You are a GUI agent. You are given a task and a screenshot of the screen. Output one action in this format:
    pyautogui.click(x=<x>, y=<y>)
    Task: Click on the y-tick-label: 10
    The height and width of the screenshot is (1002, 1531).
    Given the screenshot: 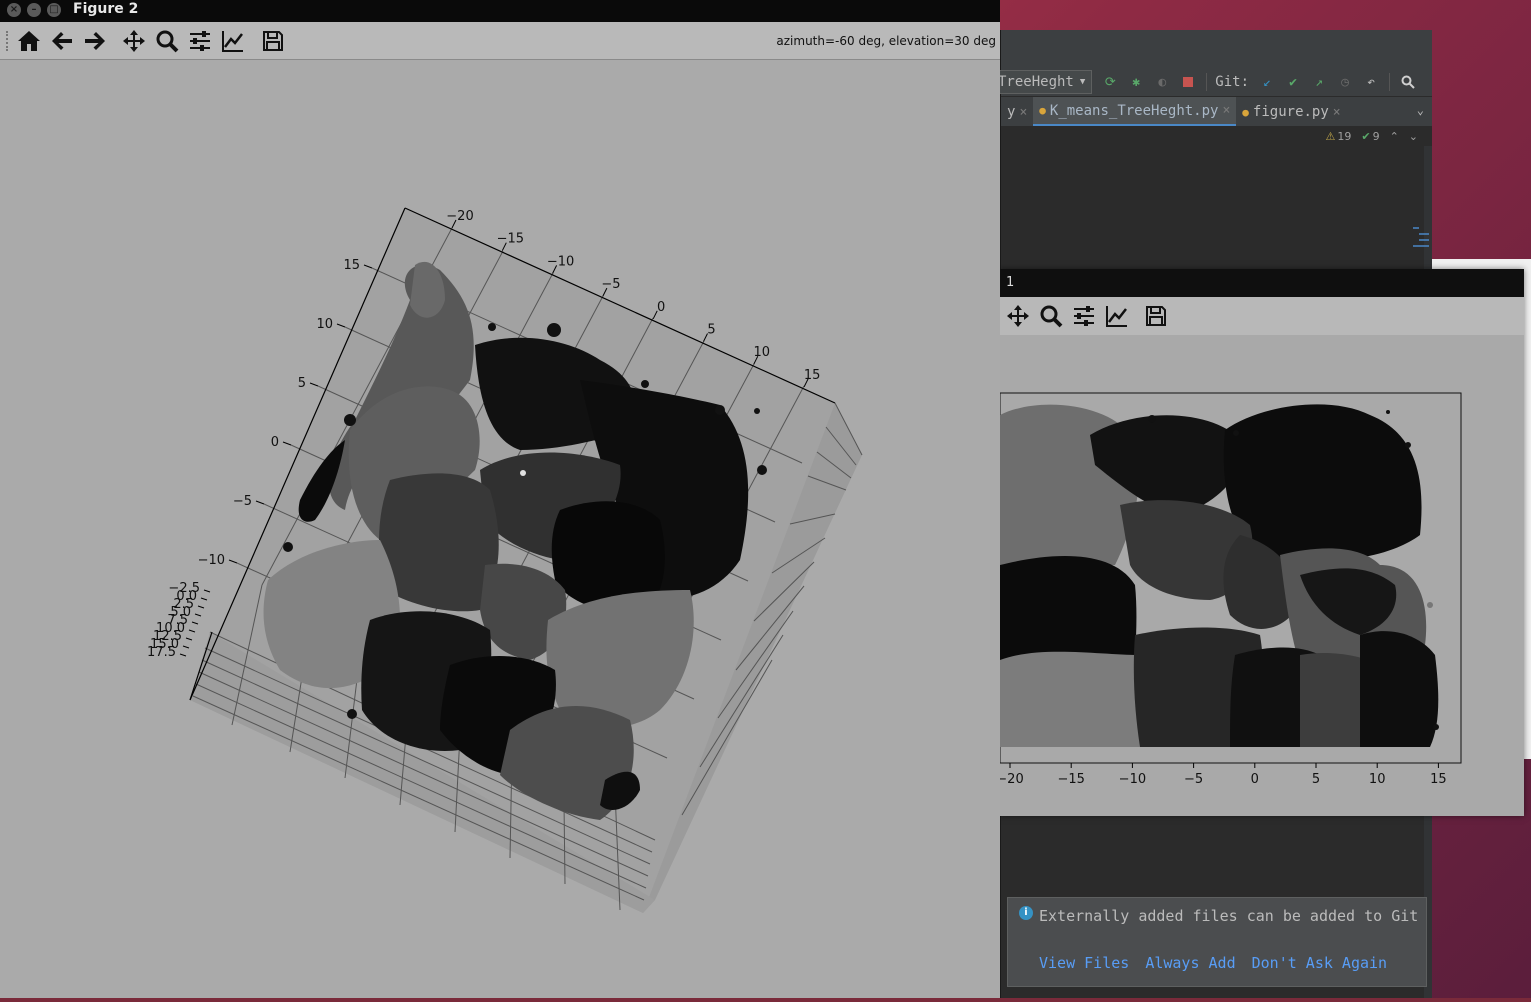 What is the action you would take?
    pyautogui.click(x=324, y=324)
    